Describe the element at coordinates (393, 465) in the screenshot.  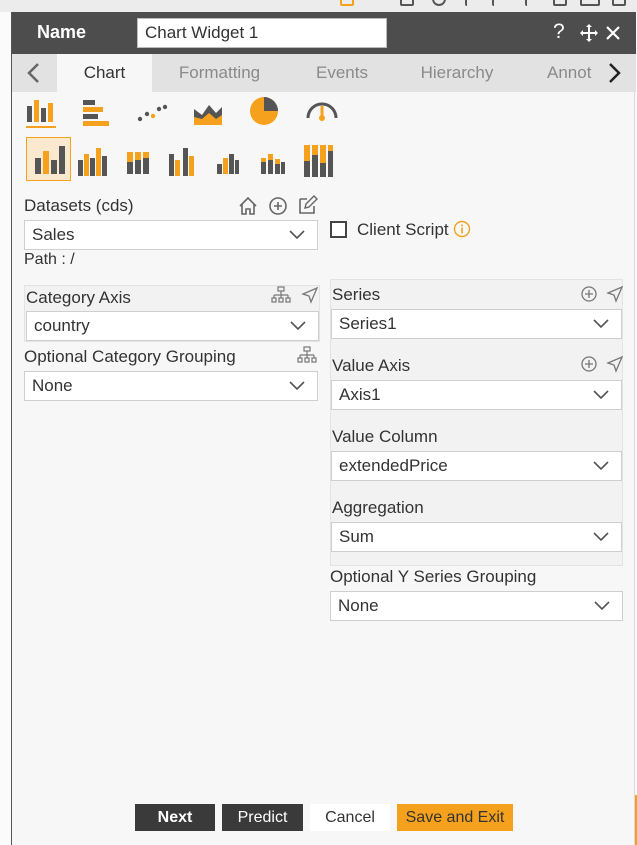
I see `value-column-value: extendedPrice` at that location.